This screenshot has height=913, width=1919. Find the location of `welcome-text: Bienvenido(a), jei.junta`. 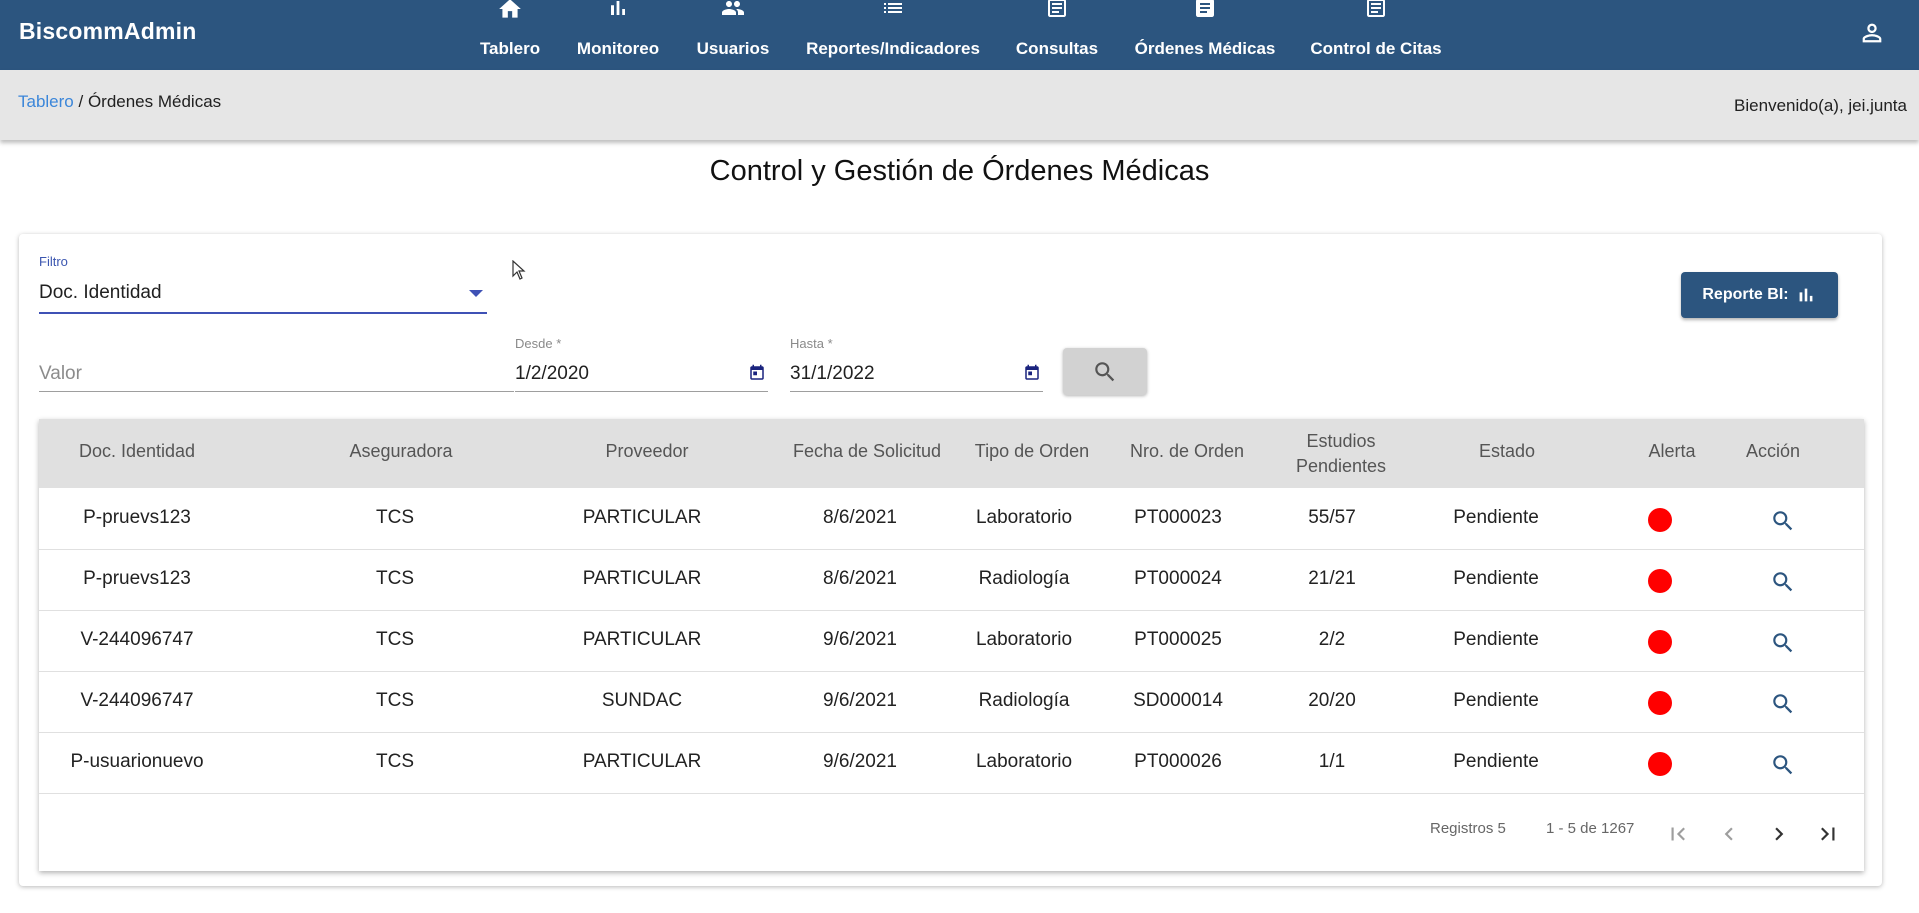

welcome-text: Bienvenido(a), jei.junta is located at coordinates (1820, 105).